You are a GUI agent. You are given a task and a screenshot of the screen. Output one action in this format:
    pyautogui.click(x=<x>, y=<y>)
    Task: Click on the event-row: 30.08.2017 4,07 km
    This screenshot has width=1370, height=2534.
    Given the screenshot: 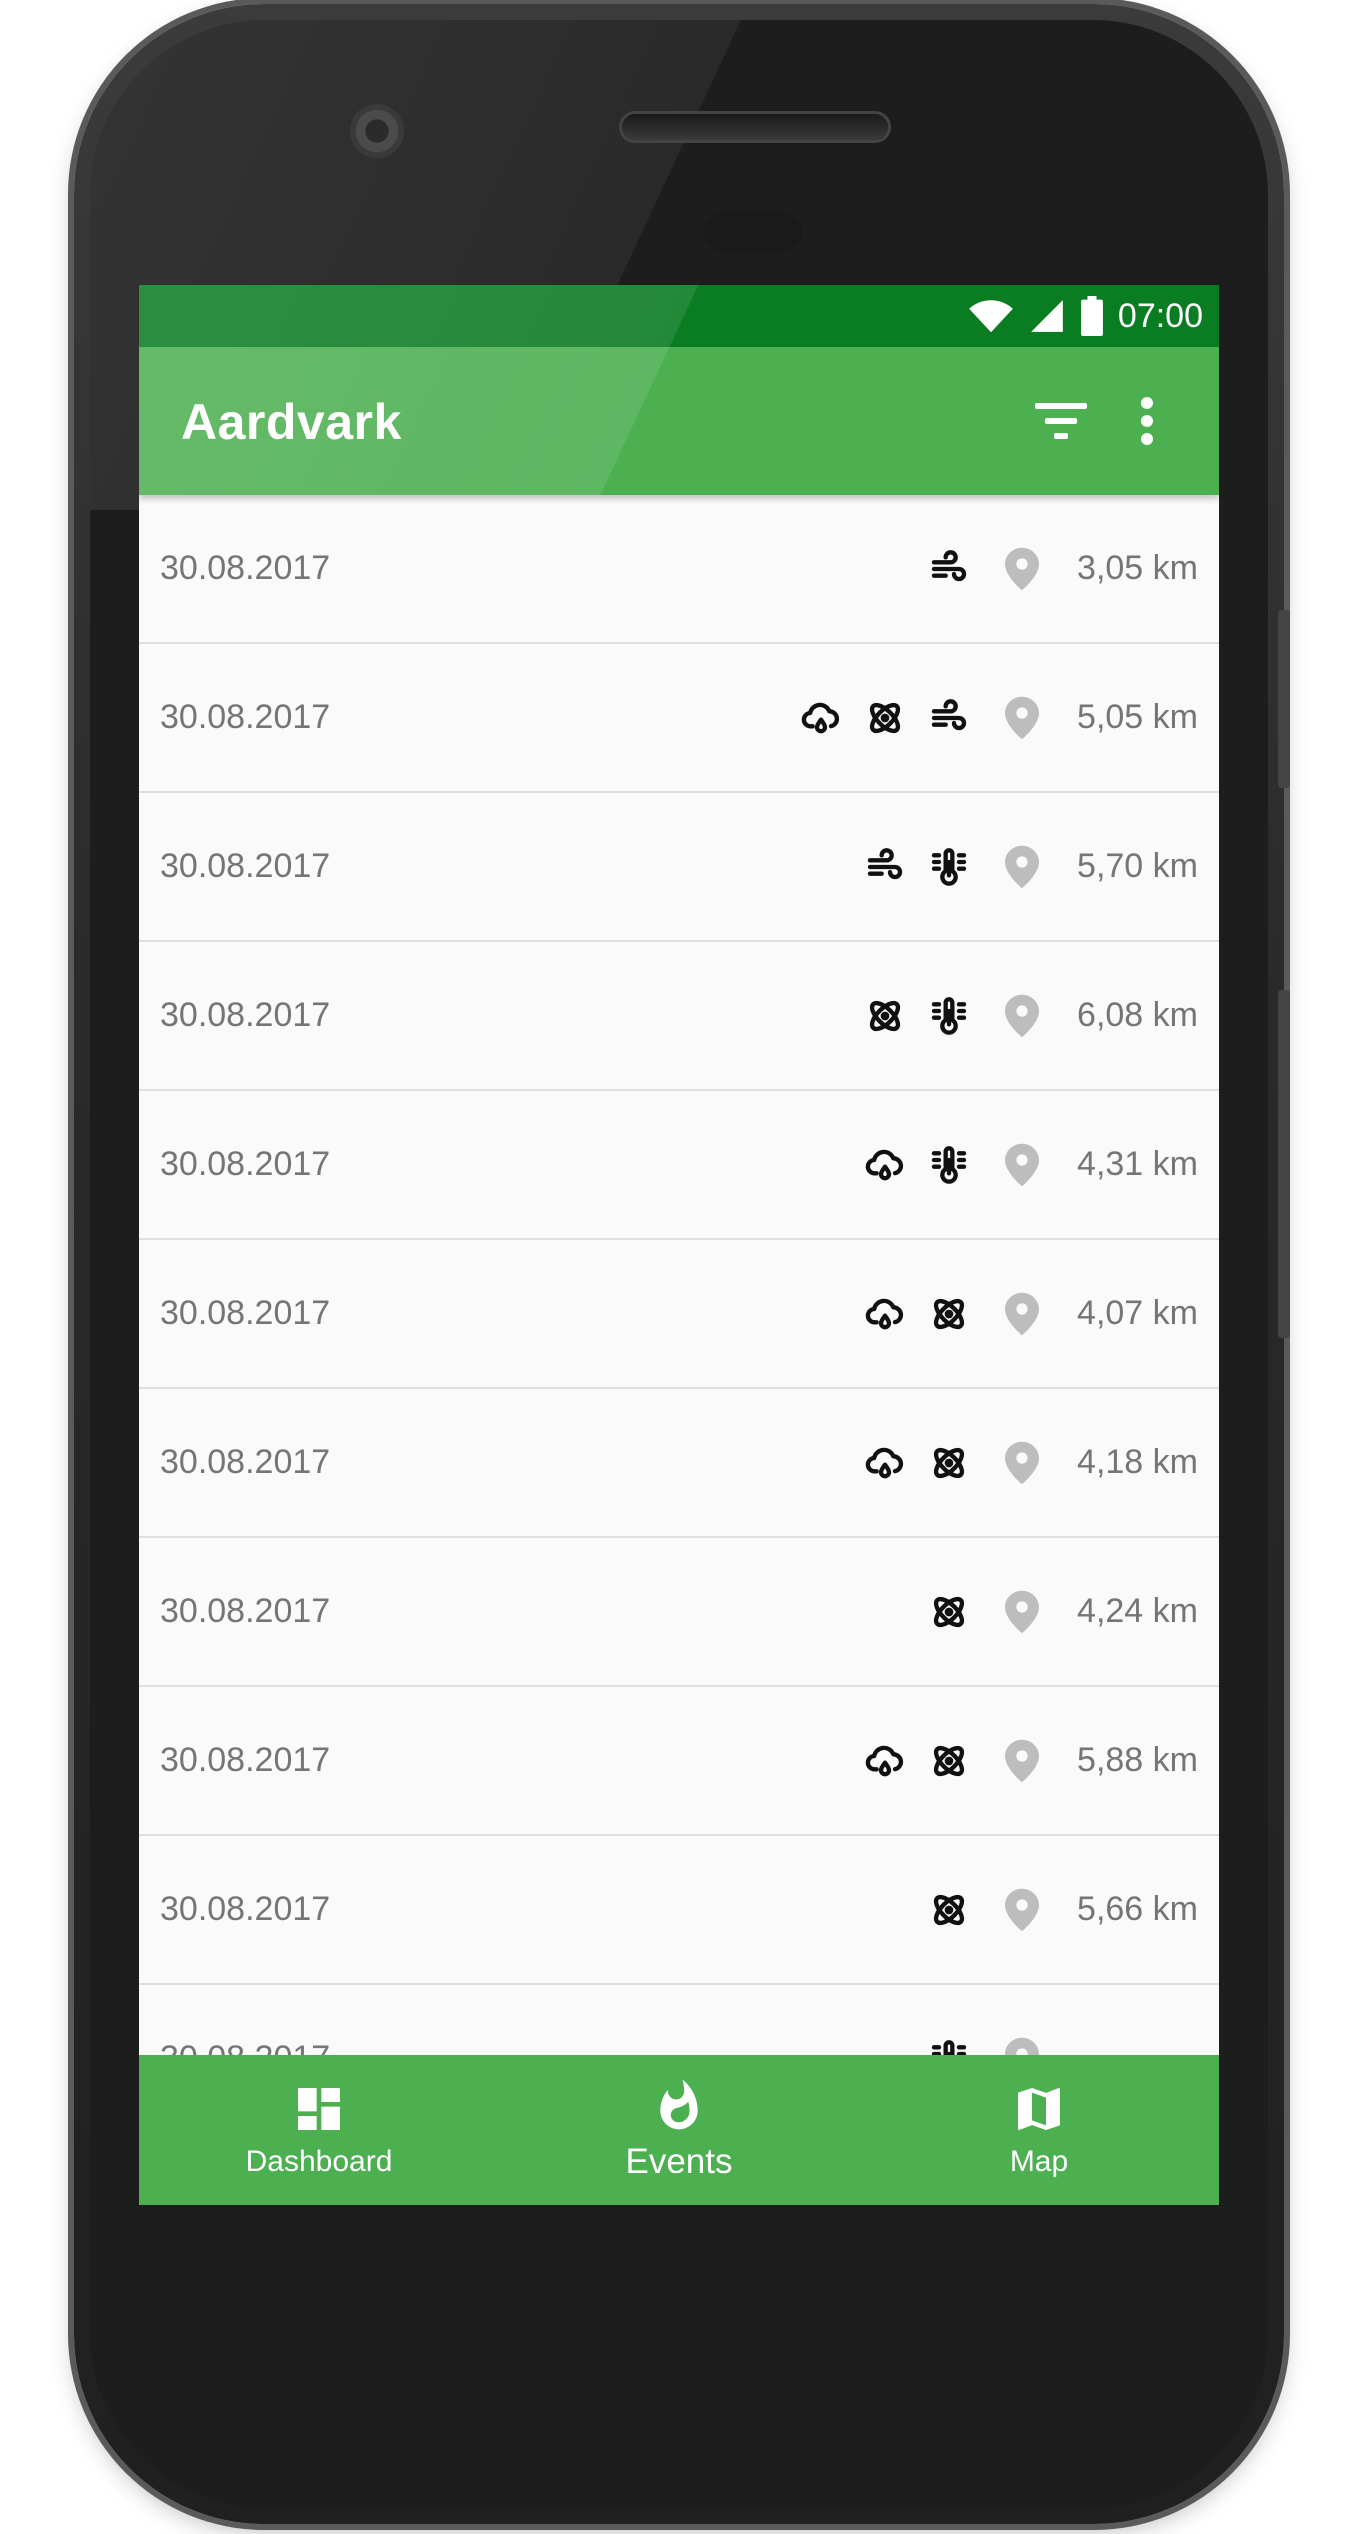 What is the action you would take?
    pyautogui.click(x=679, y=1314)
    